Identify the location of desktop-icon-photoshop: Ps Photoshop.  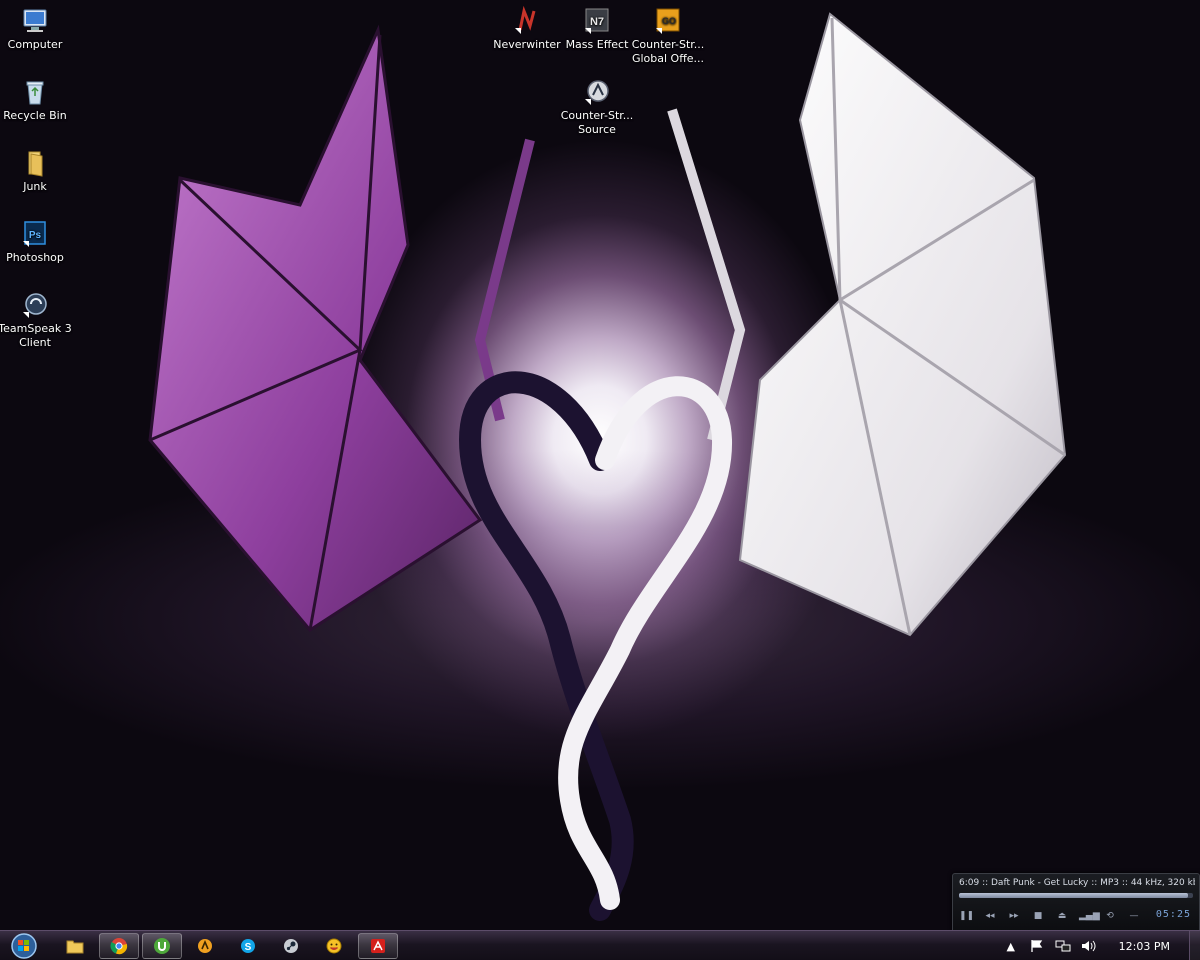
(36, 242).